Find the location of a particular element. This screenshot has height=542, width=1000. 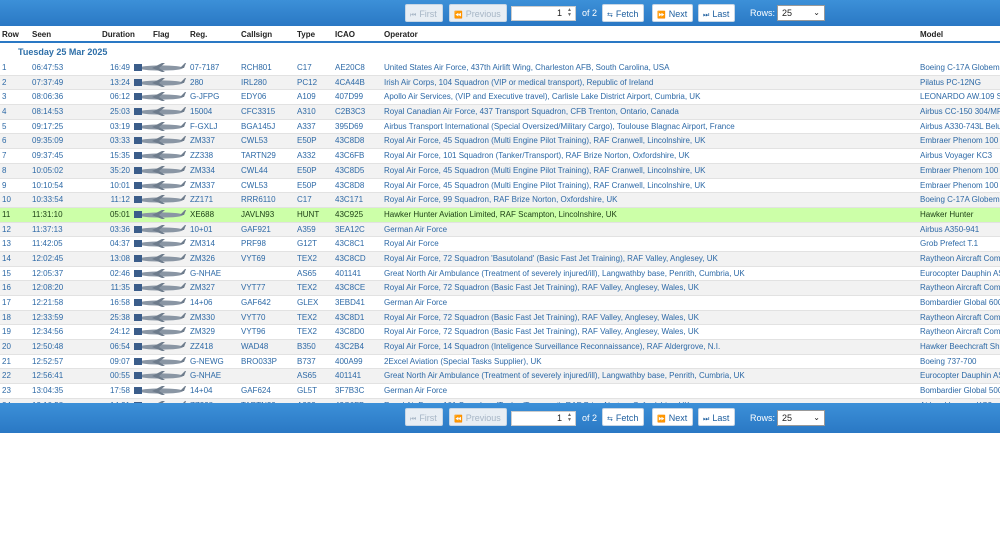

col-model: Model is located at coordinates (931, 34).